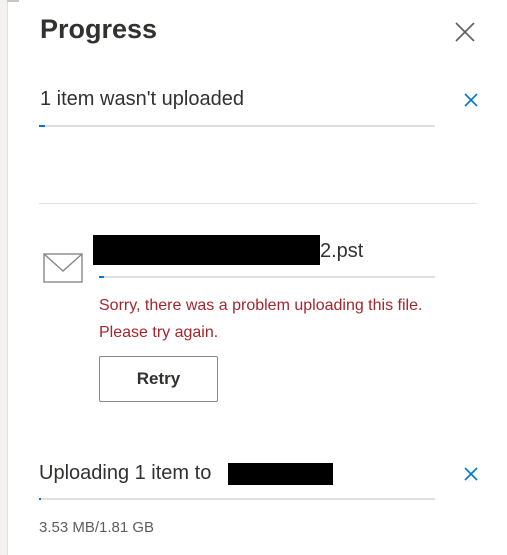  I want to click on cancel-upload-button, so click(471, 474).